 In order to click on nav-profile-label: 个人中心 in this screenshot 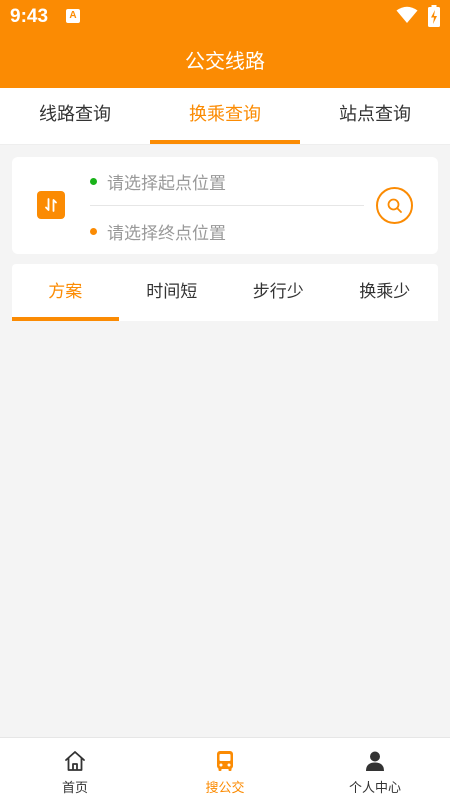, I will do `click(374, 788)`.